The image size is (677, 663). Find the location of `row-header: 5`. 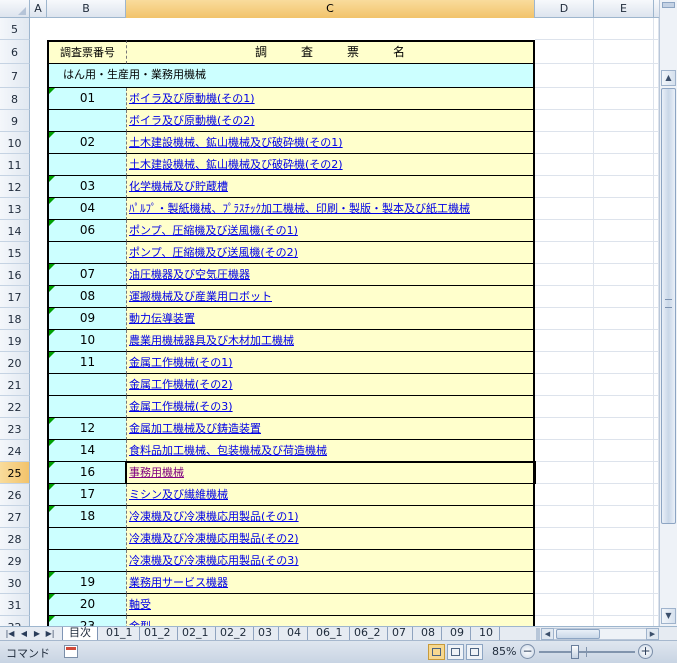

row-header: 5 is located at coordinates (15, 29).